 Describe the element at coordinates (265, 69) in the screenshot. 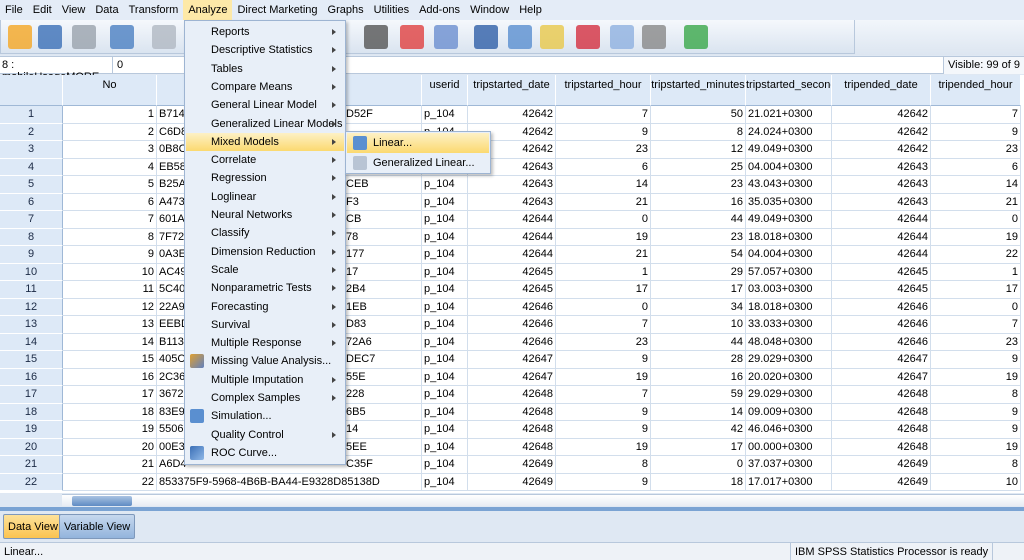

I see `menu-item-tables: Tables` at that location.